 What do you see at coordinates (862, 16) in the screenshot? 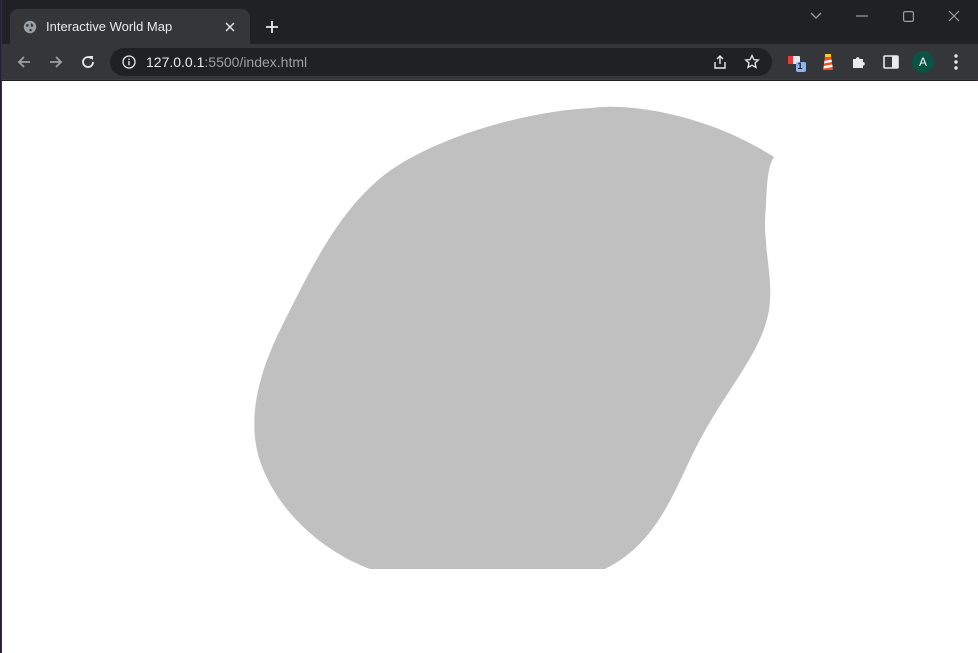
I see `minimize-button` at bounding box center [862, 16].